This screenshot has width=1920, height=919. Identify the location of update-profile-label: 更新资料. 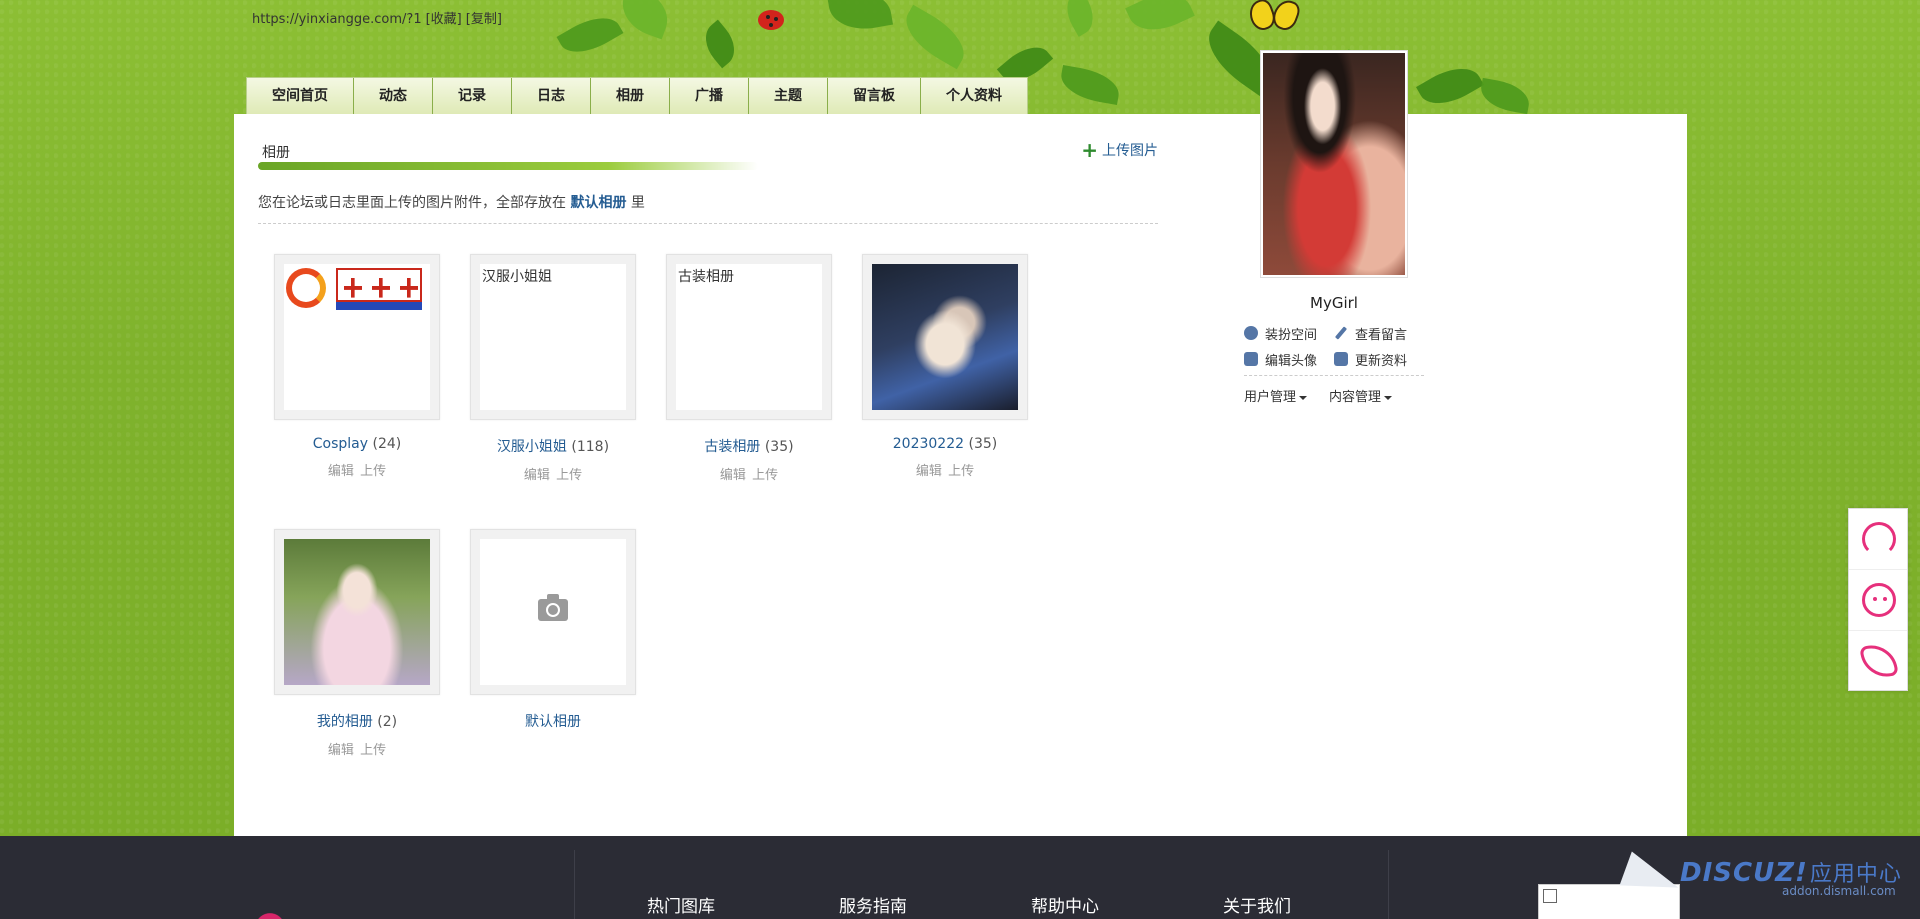
(1381, 361).